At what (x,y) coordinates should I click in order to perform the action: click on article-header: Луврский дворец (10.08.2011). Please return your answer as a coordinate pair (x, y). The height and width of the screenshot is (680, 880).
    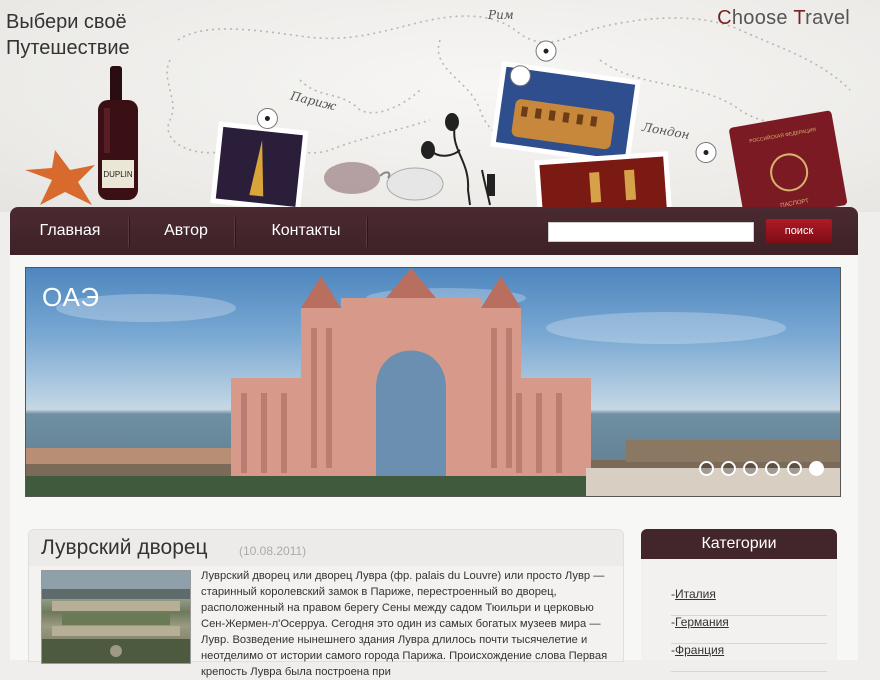
    Looking at the image, I should click on (326, 548).